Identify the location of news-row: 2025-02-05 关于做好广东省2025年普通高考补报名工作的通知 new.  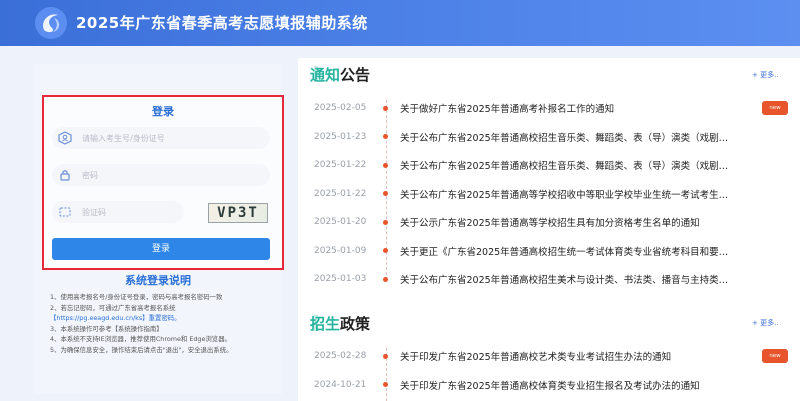
(551, 108).